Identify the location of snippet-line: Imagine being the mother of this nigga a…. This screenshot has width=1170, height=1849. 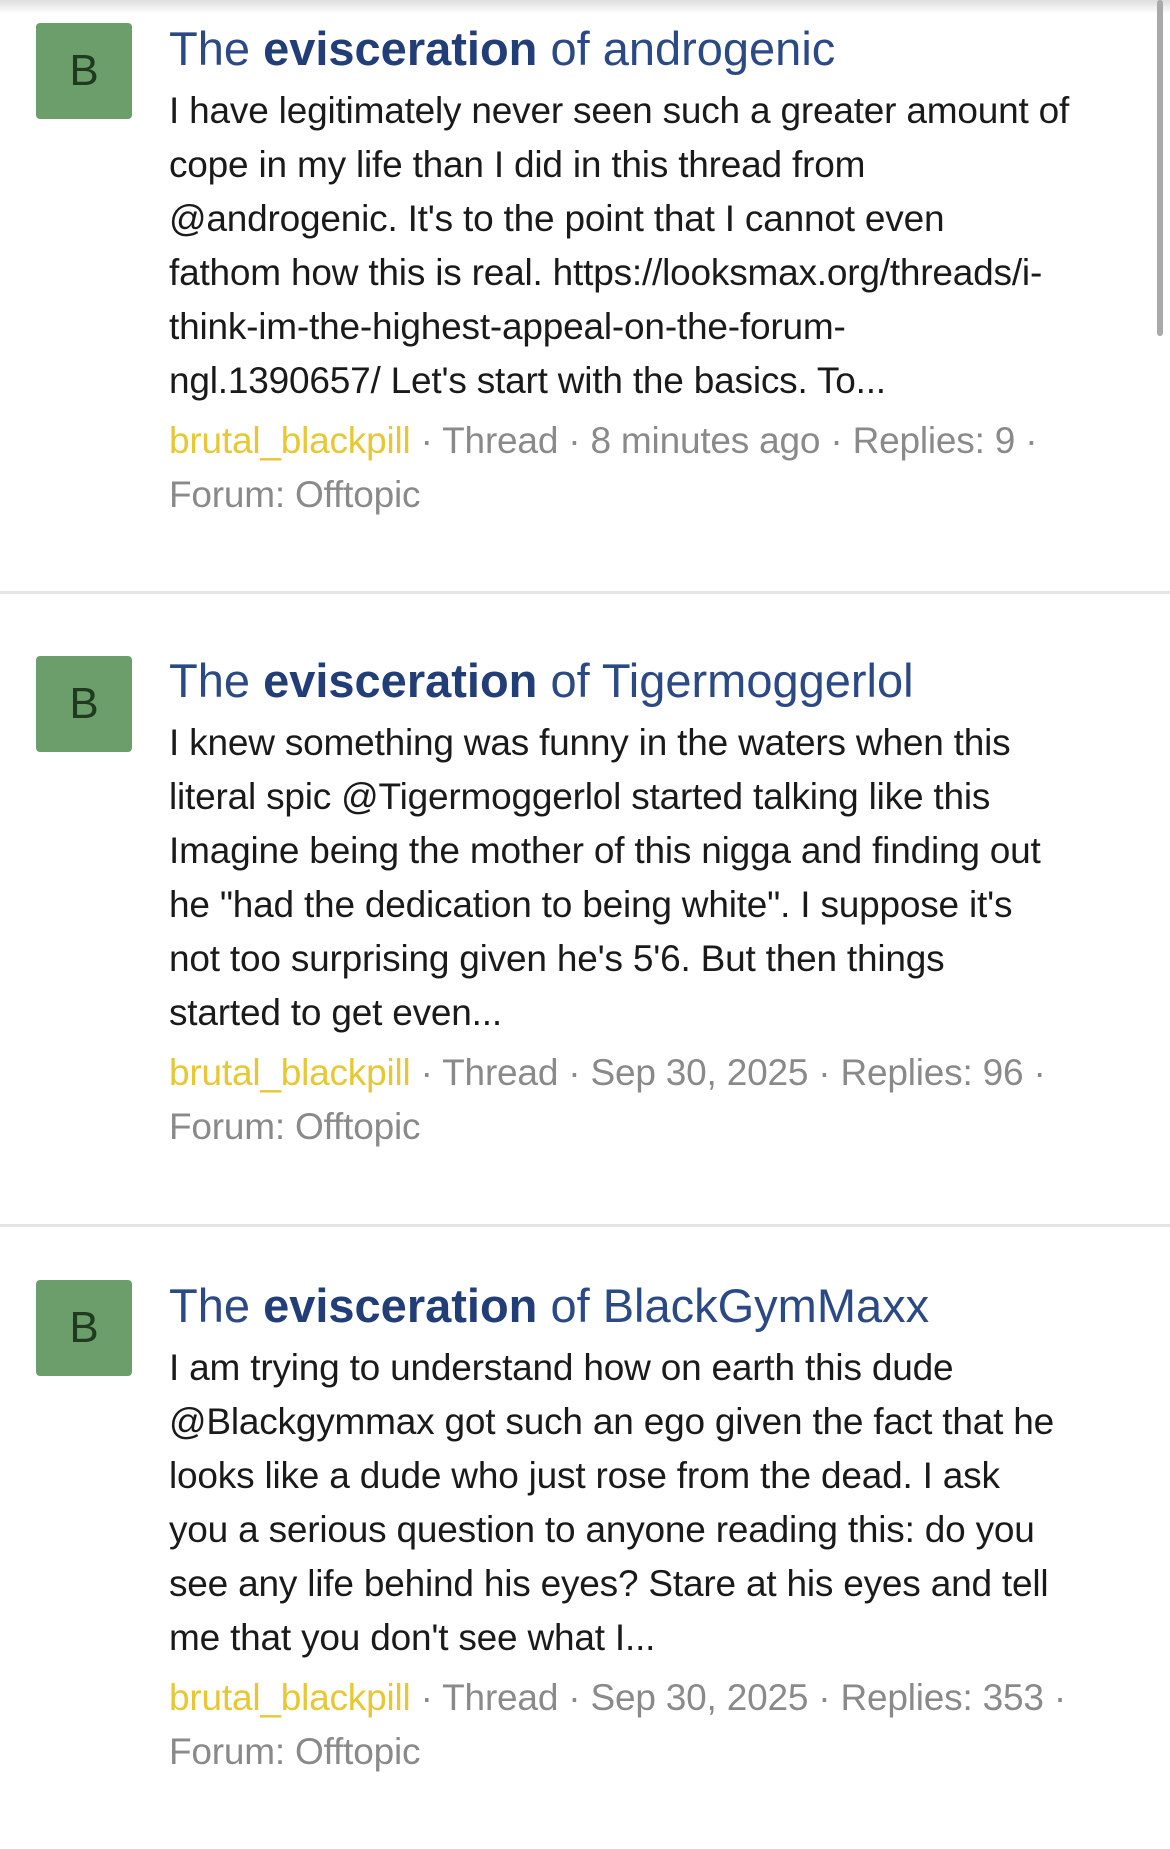
(605, 850).